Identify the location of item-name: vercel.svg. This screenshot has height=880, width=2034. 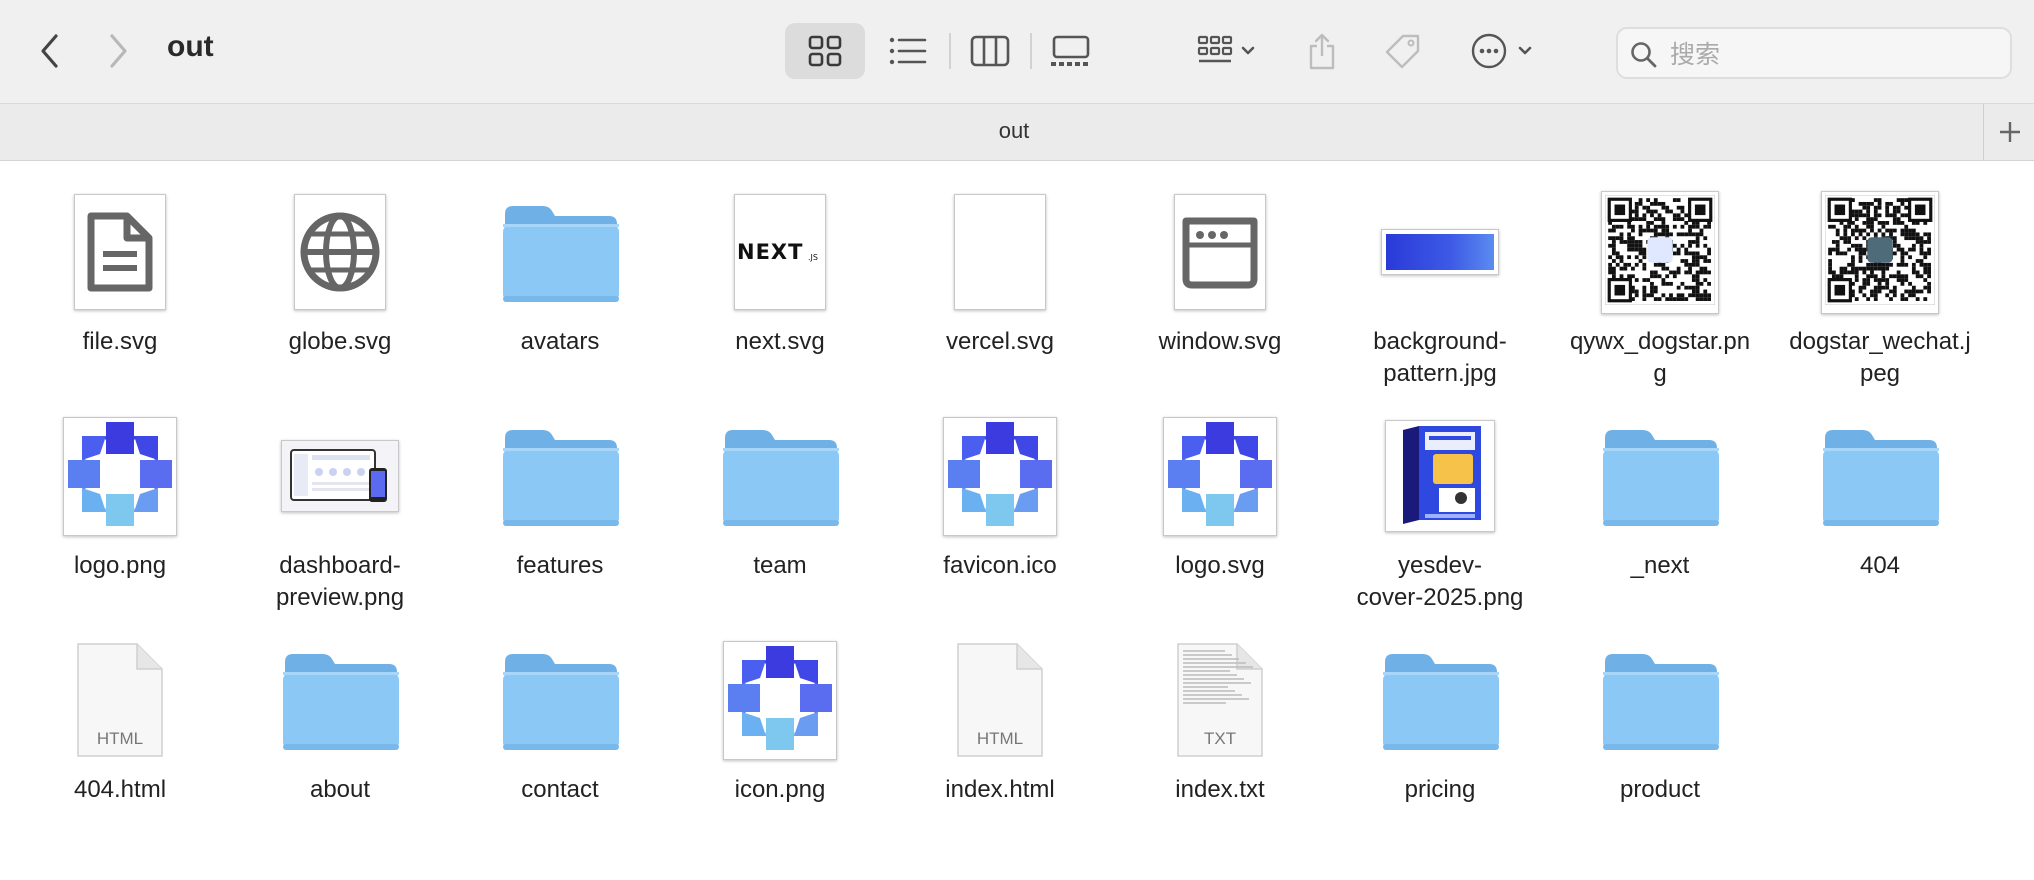
(1000, 341).